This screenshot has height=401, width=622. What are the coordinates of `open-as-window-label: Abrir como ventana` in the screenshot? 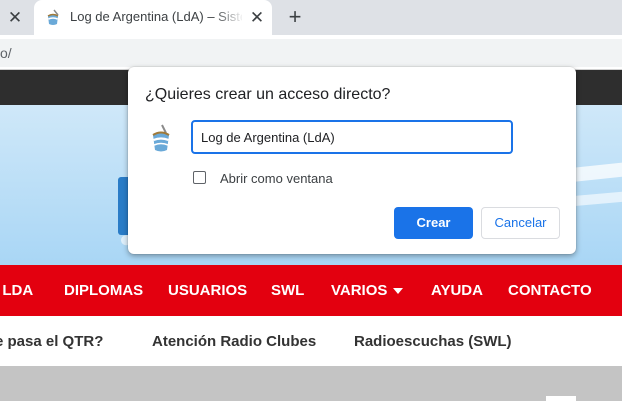 It's located at (276, 178).